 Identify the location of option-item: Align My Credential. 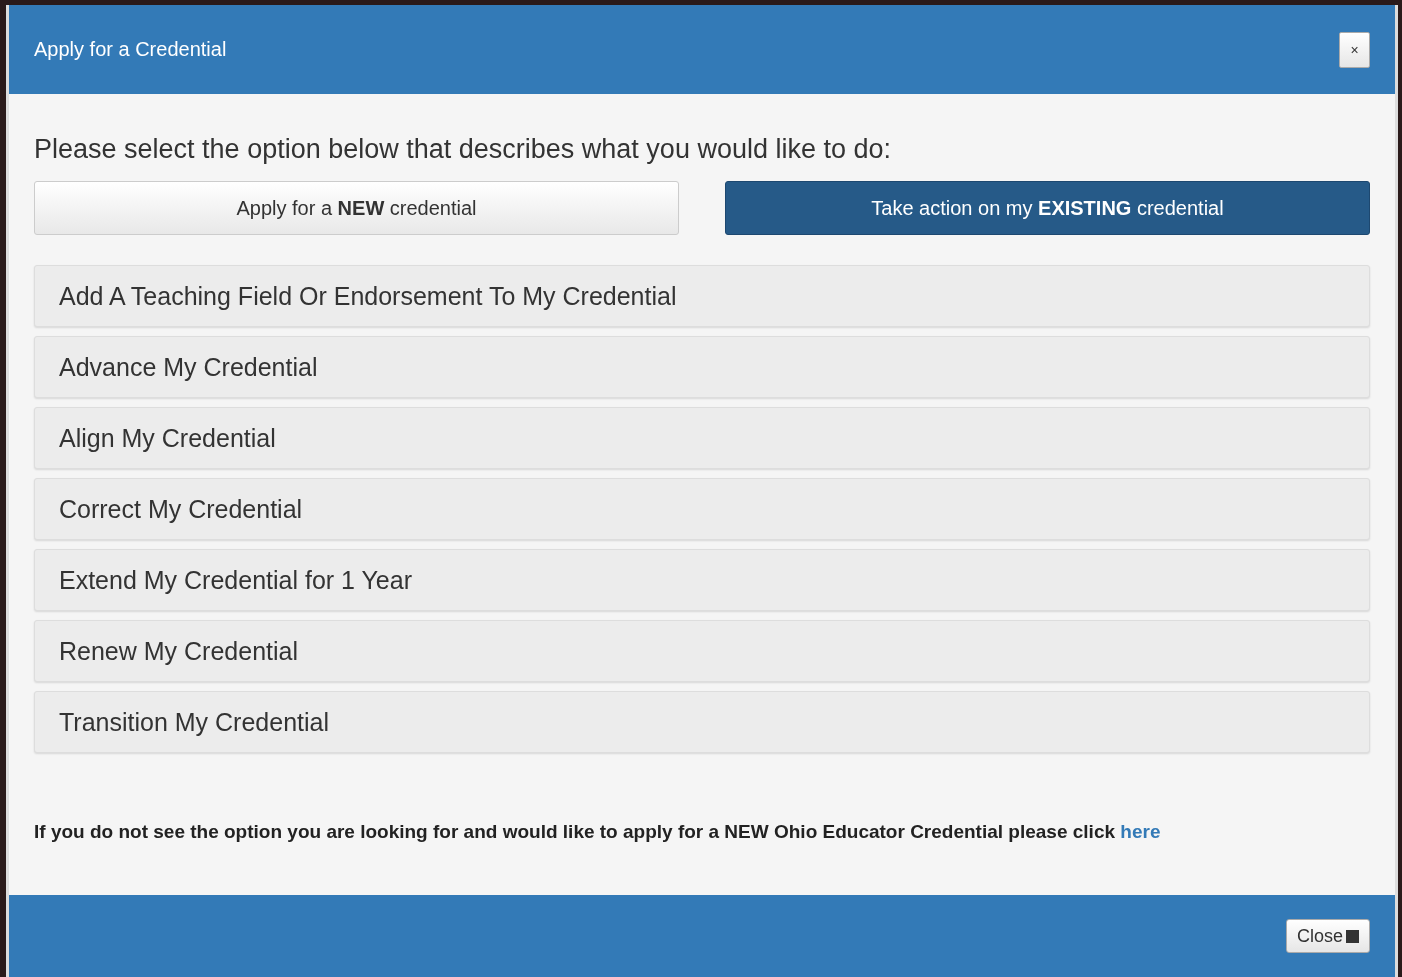
(702, 438).